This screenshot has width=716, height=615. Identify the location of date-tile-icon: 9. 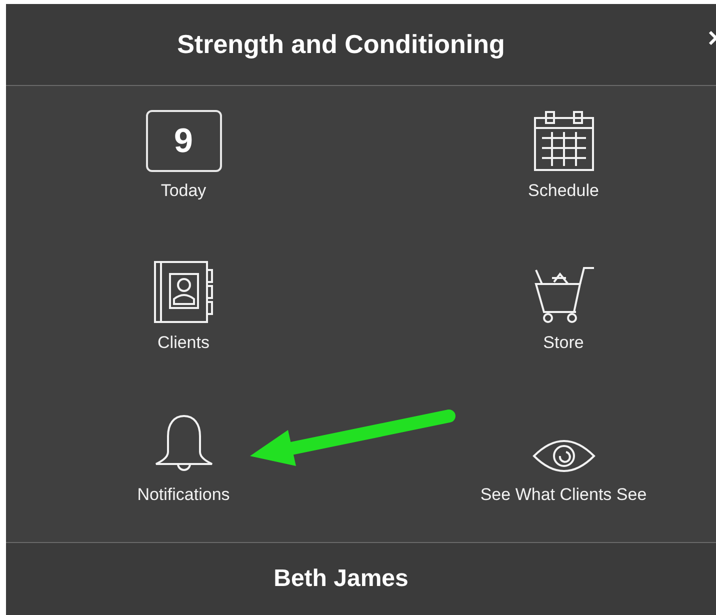
(184, 141).